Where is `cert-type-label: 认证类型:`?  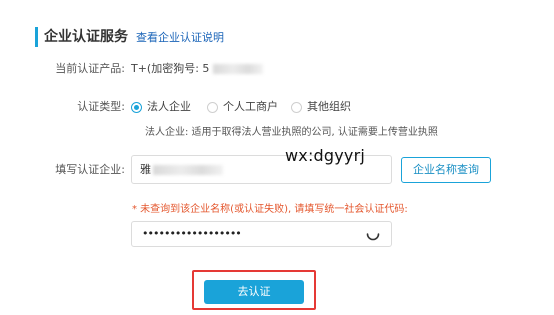 cert-type-label: 认证类型: is located at coordinates (101, 106).